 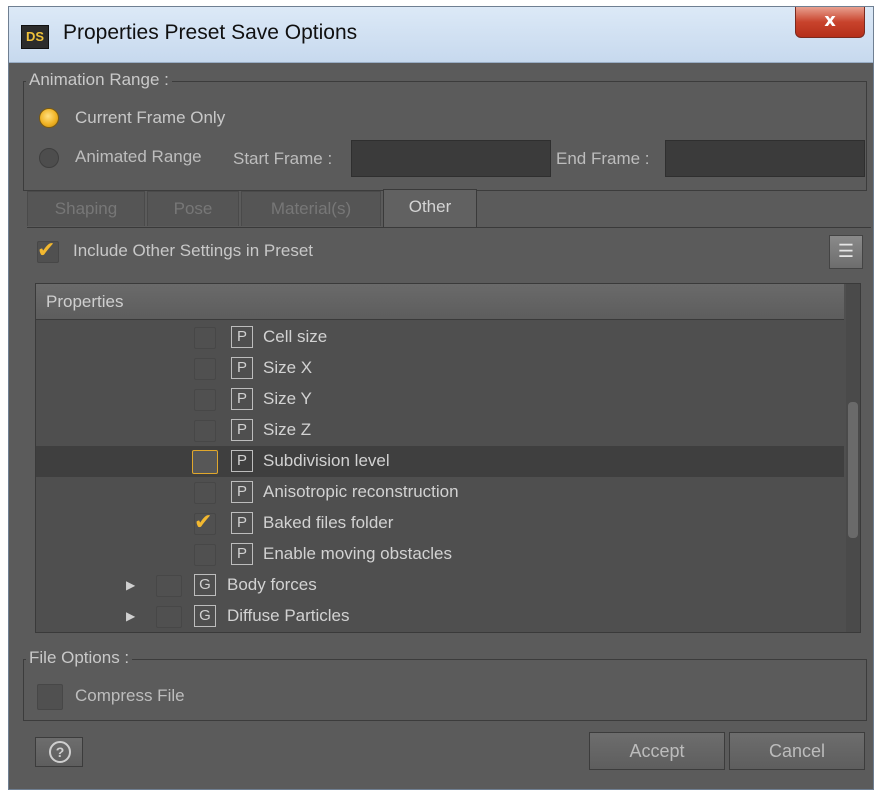 I want to click on tab-materials: Material(s), so click(x=311, y=208).